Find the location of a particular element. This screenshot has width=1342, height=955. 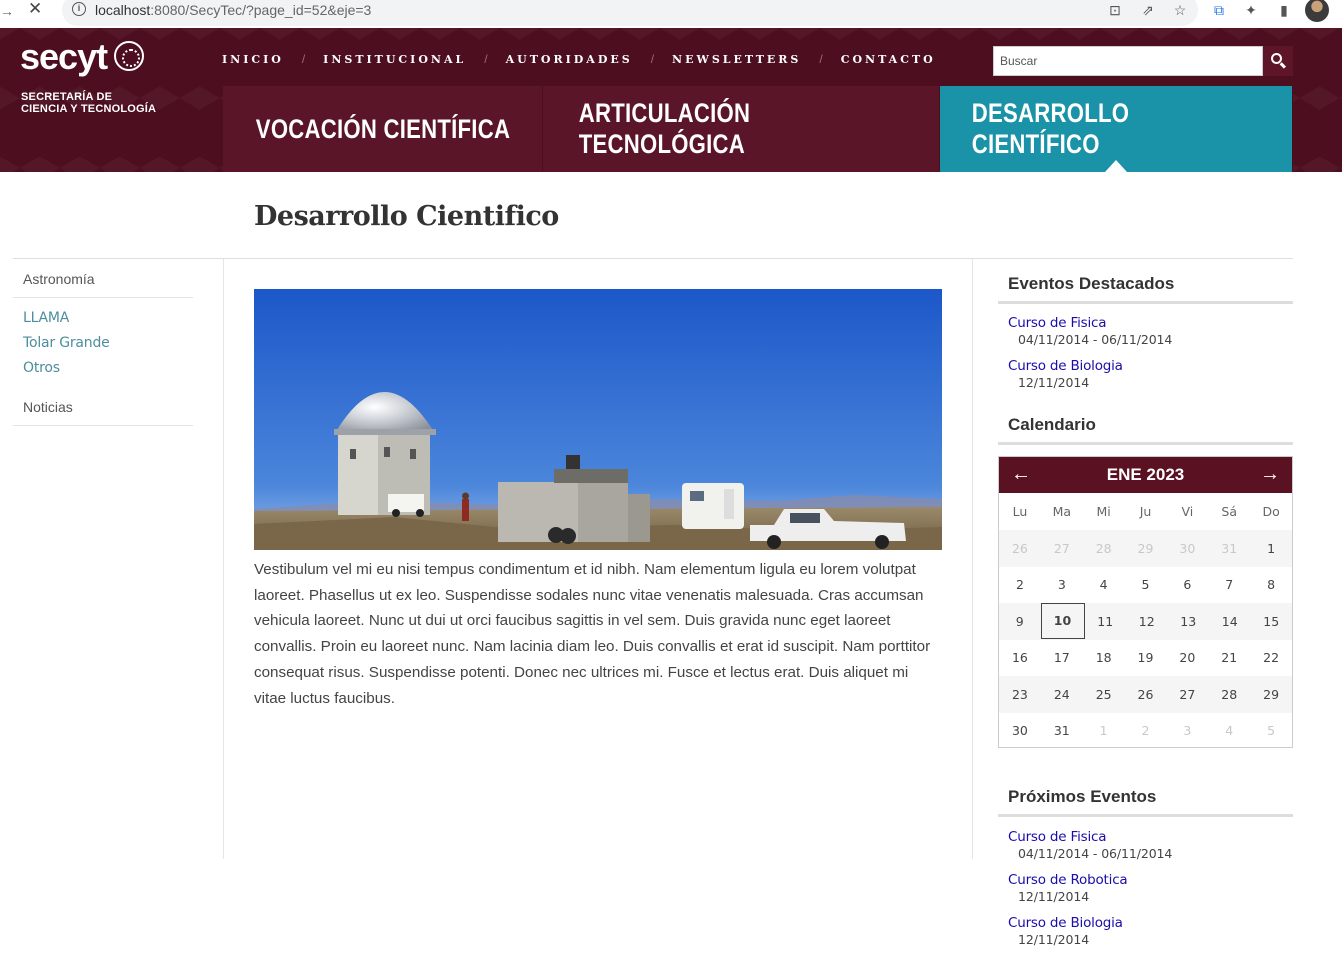

calendar-day: 19 is located at coordinates (1146, 658).